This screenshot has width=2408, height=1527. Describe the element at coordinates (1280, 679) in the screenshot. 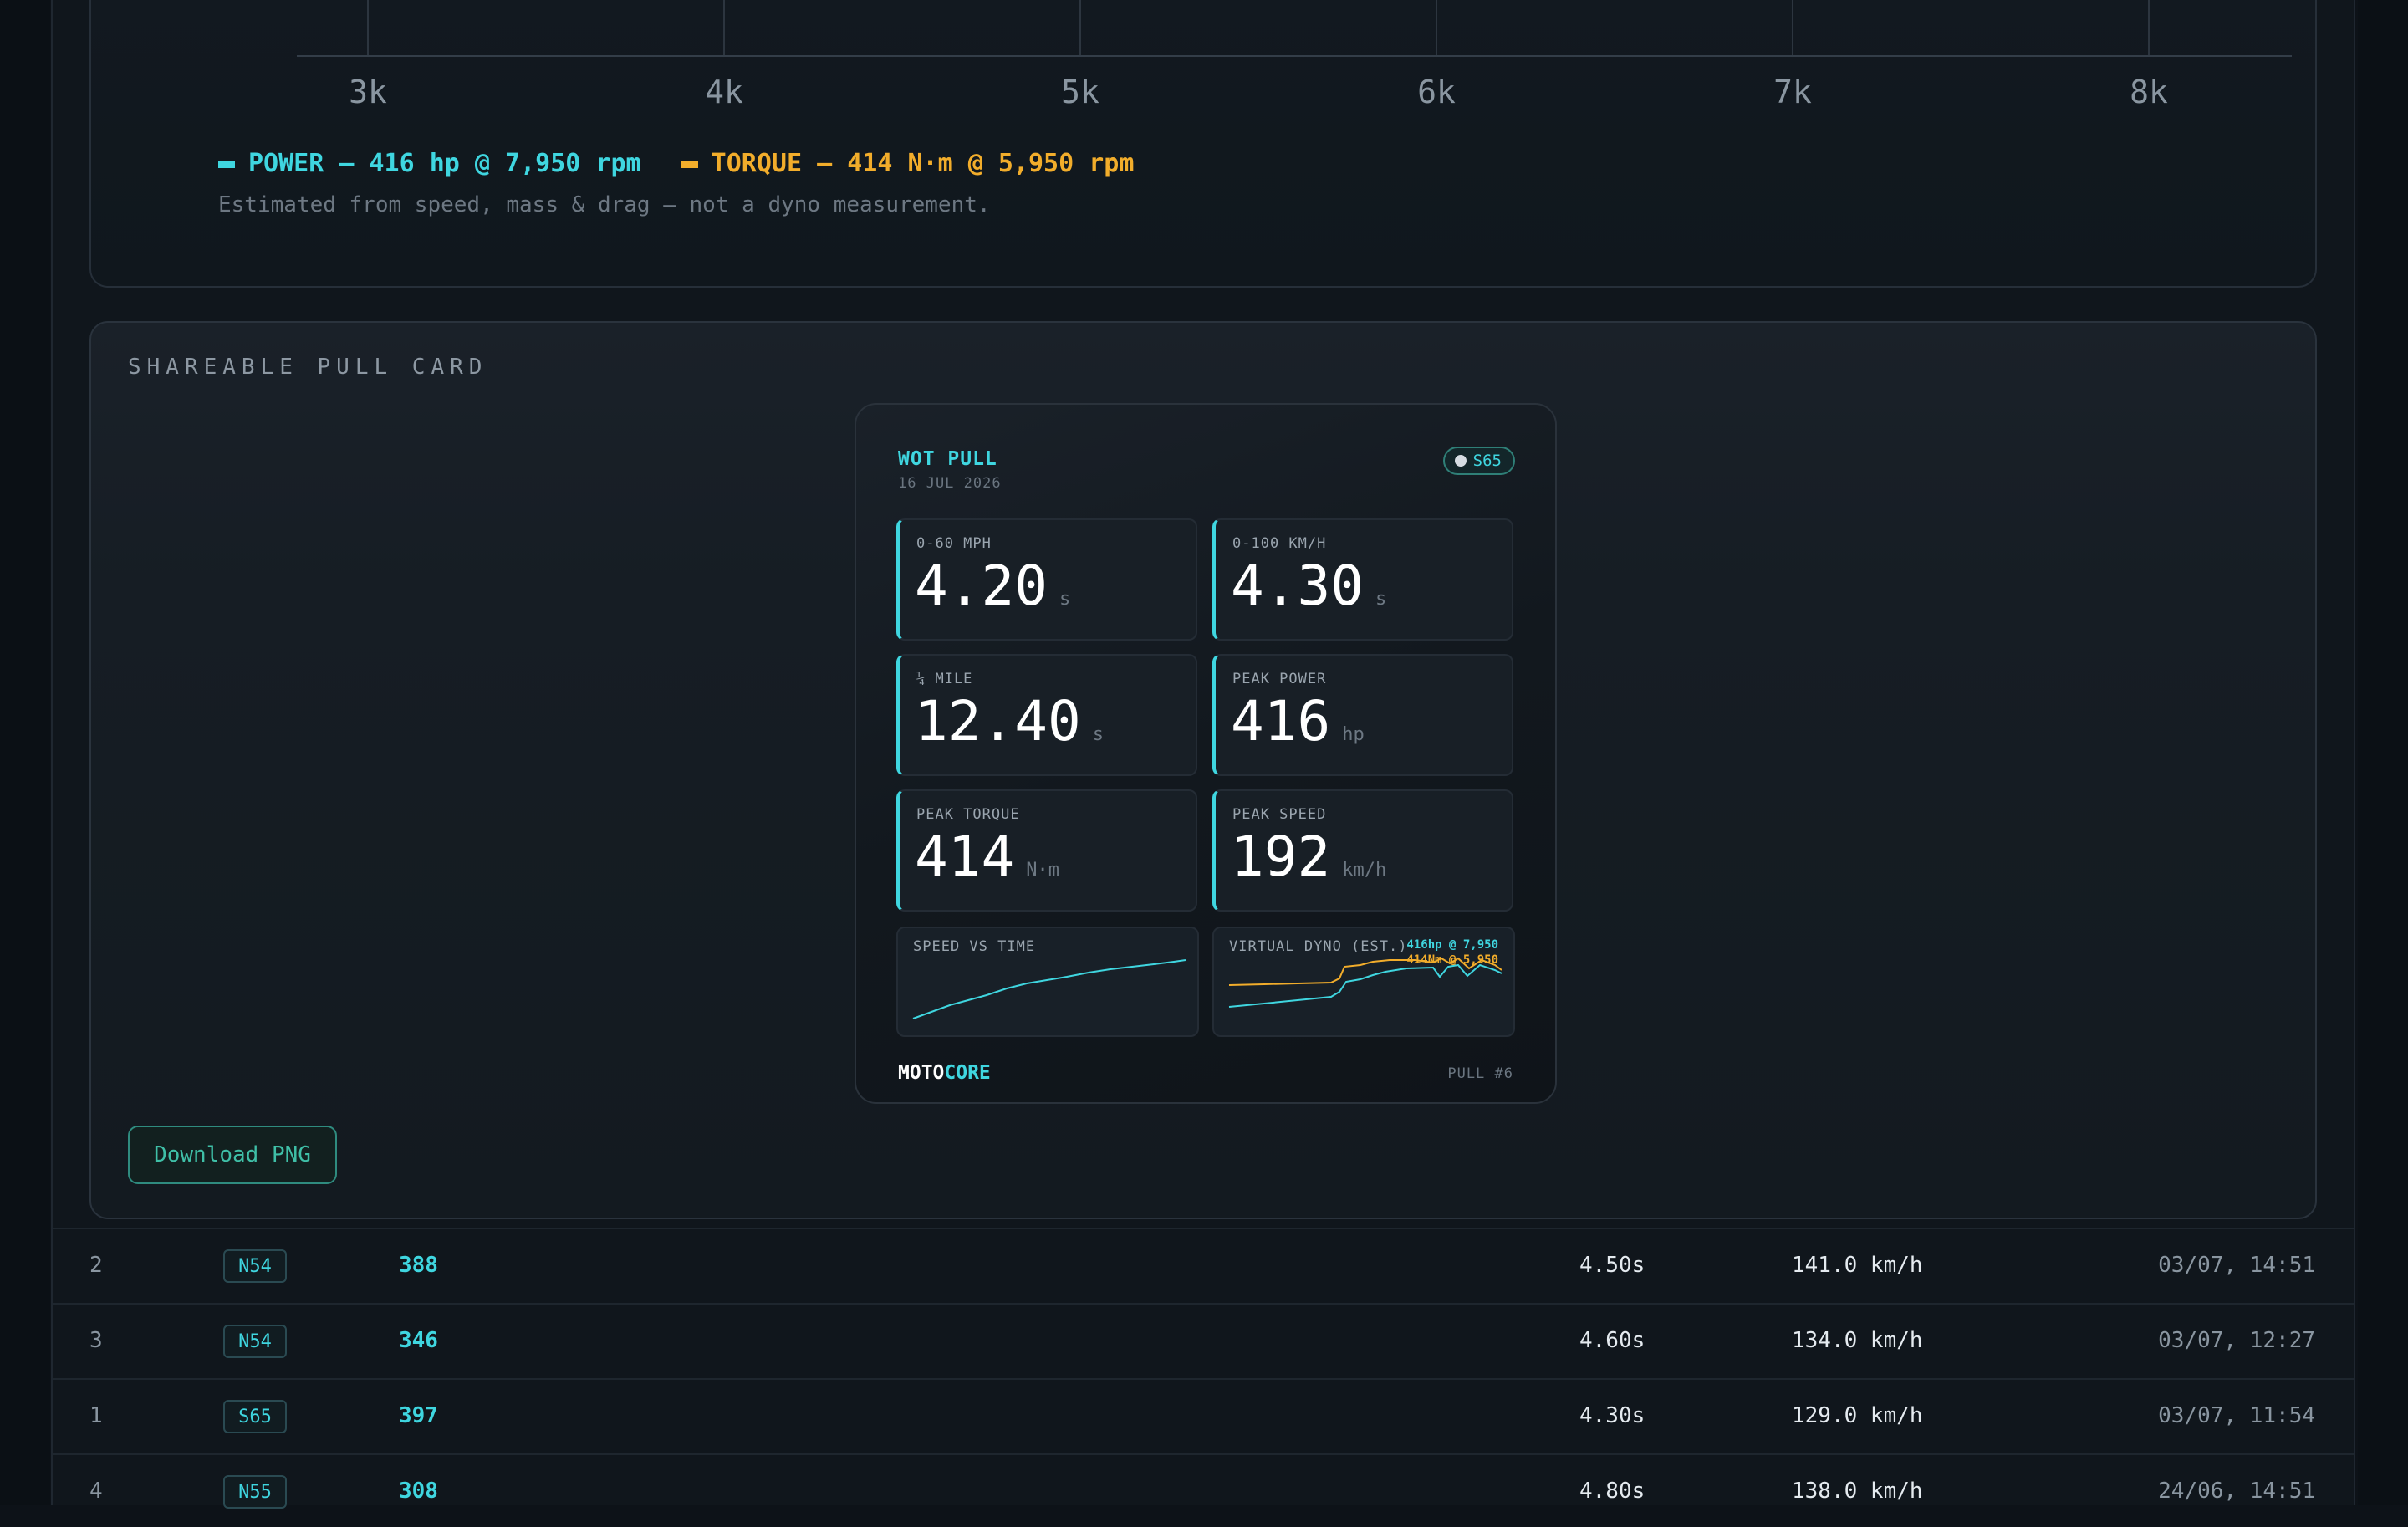

I see `stat-label: PEAK POWER` at that location.